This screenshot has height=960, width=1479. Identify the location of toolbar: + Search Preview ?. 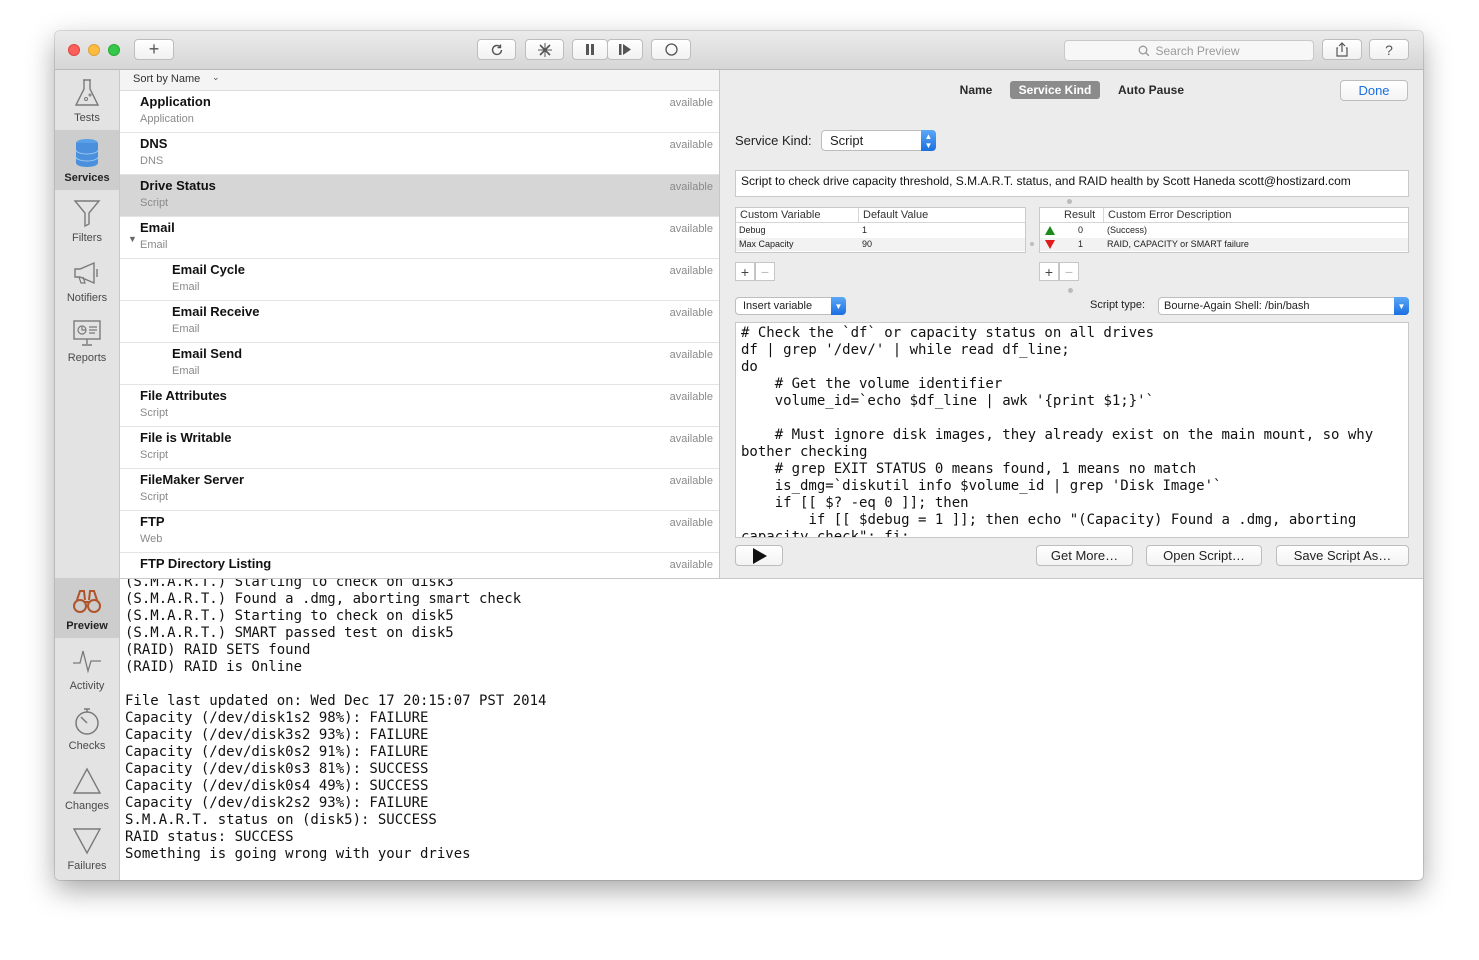
(739, 50).